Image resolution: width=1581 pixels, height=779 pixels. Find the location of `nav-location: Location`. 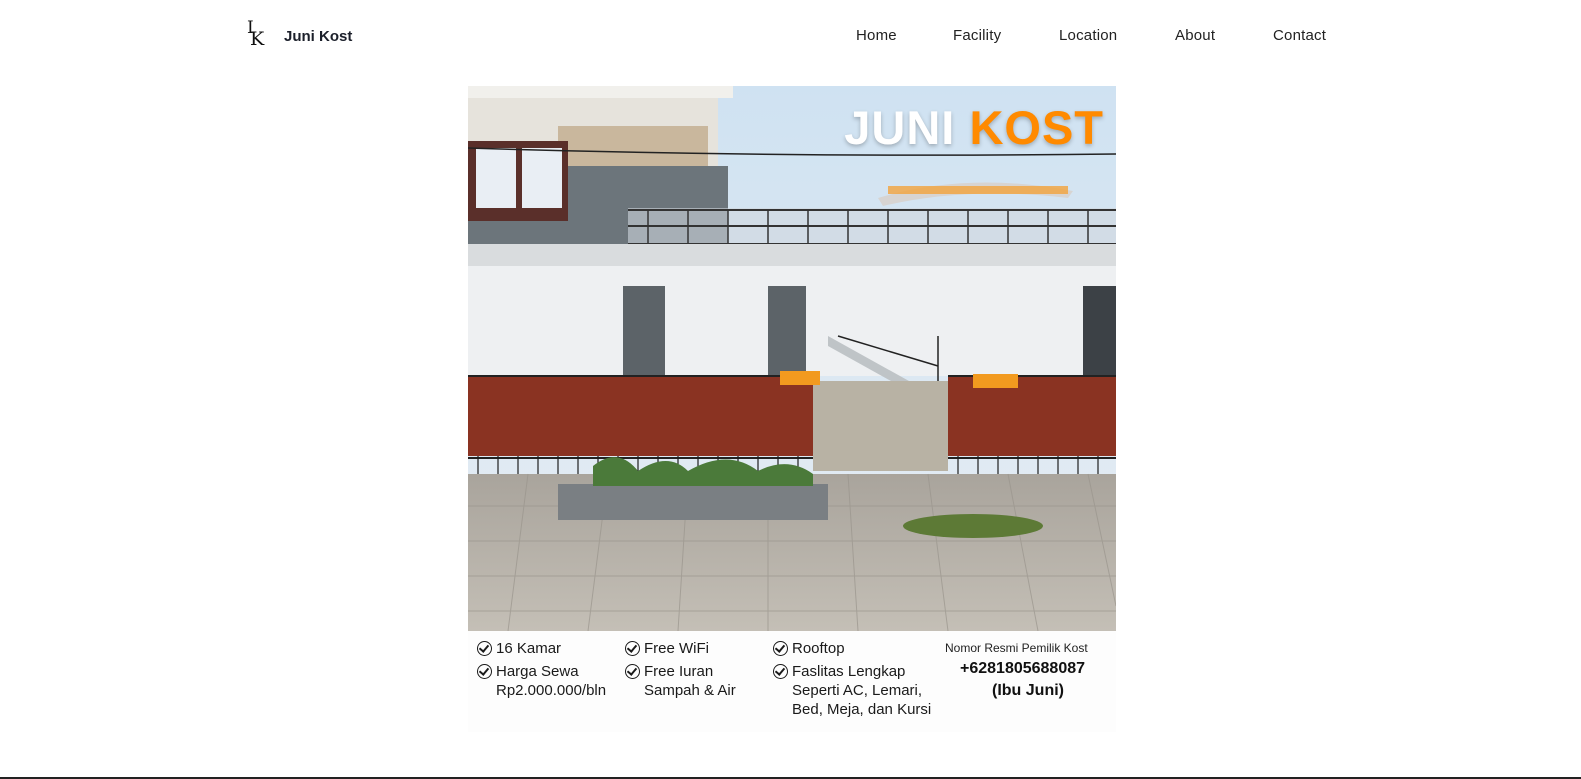

nav-location: Location is located at coordinates (1088, 35).